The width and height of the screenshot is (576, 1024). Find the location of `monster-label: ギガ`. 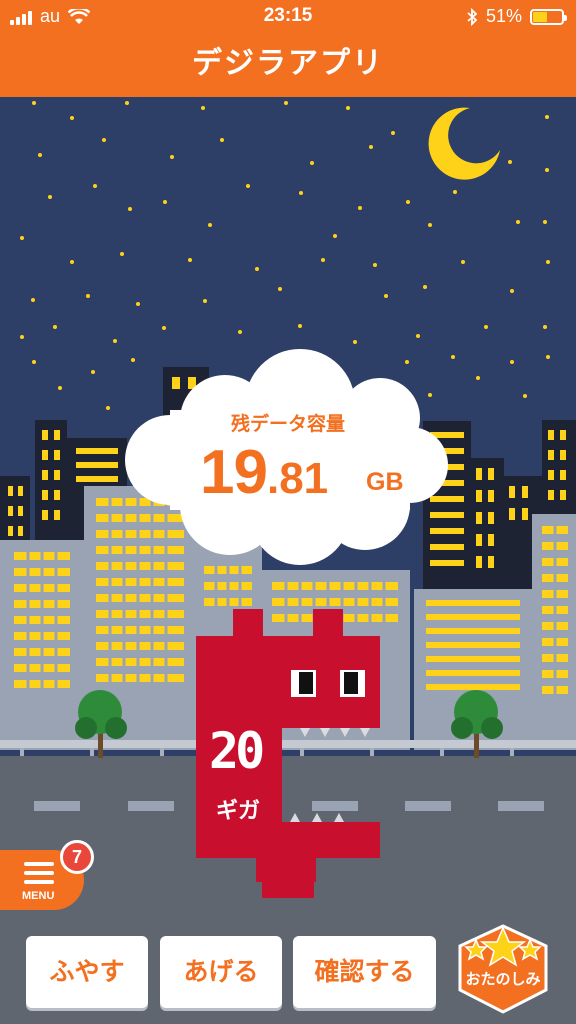

monster-label: ギガ is located at coordinates (238, 811).